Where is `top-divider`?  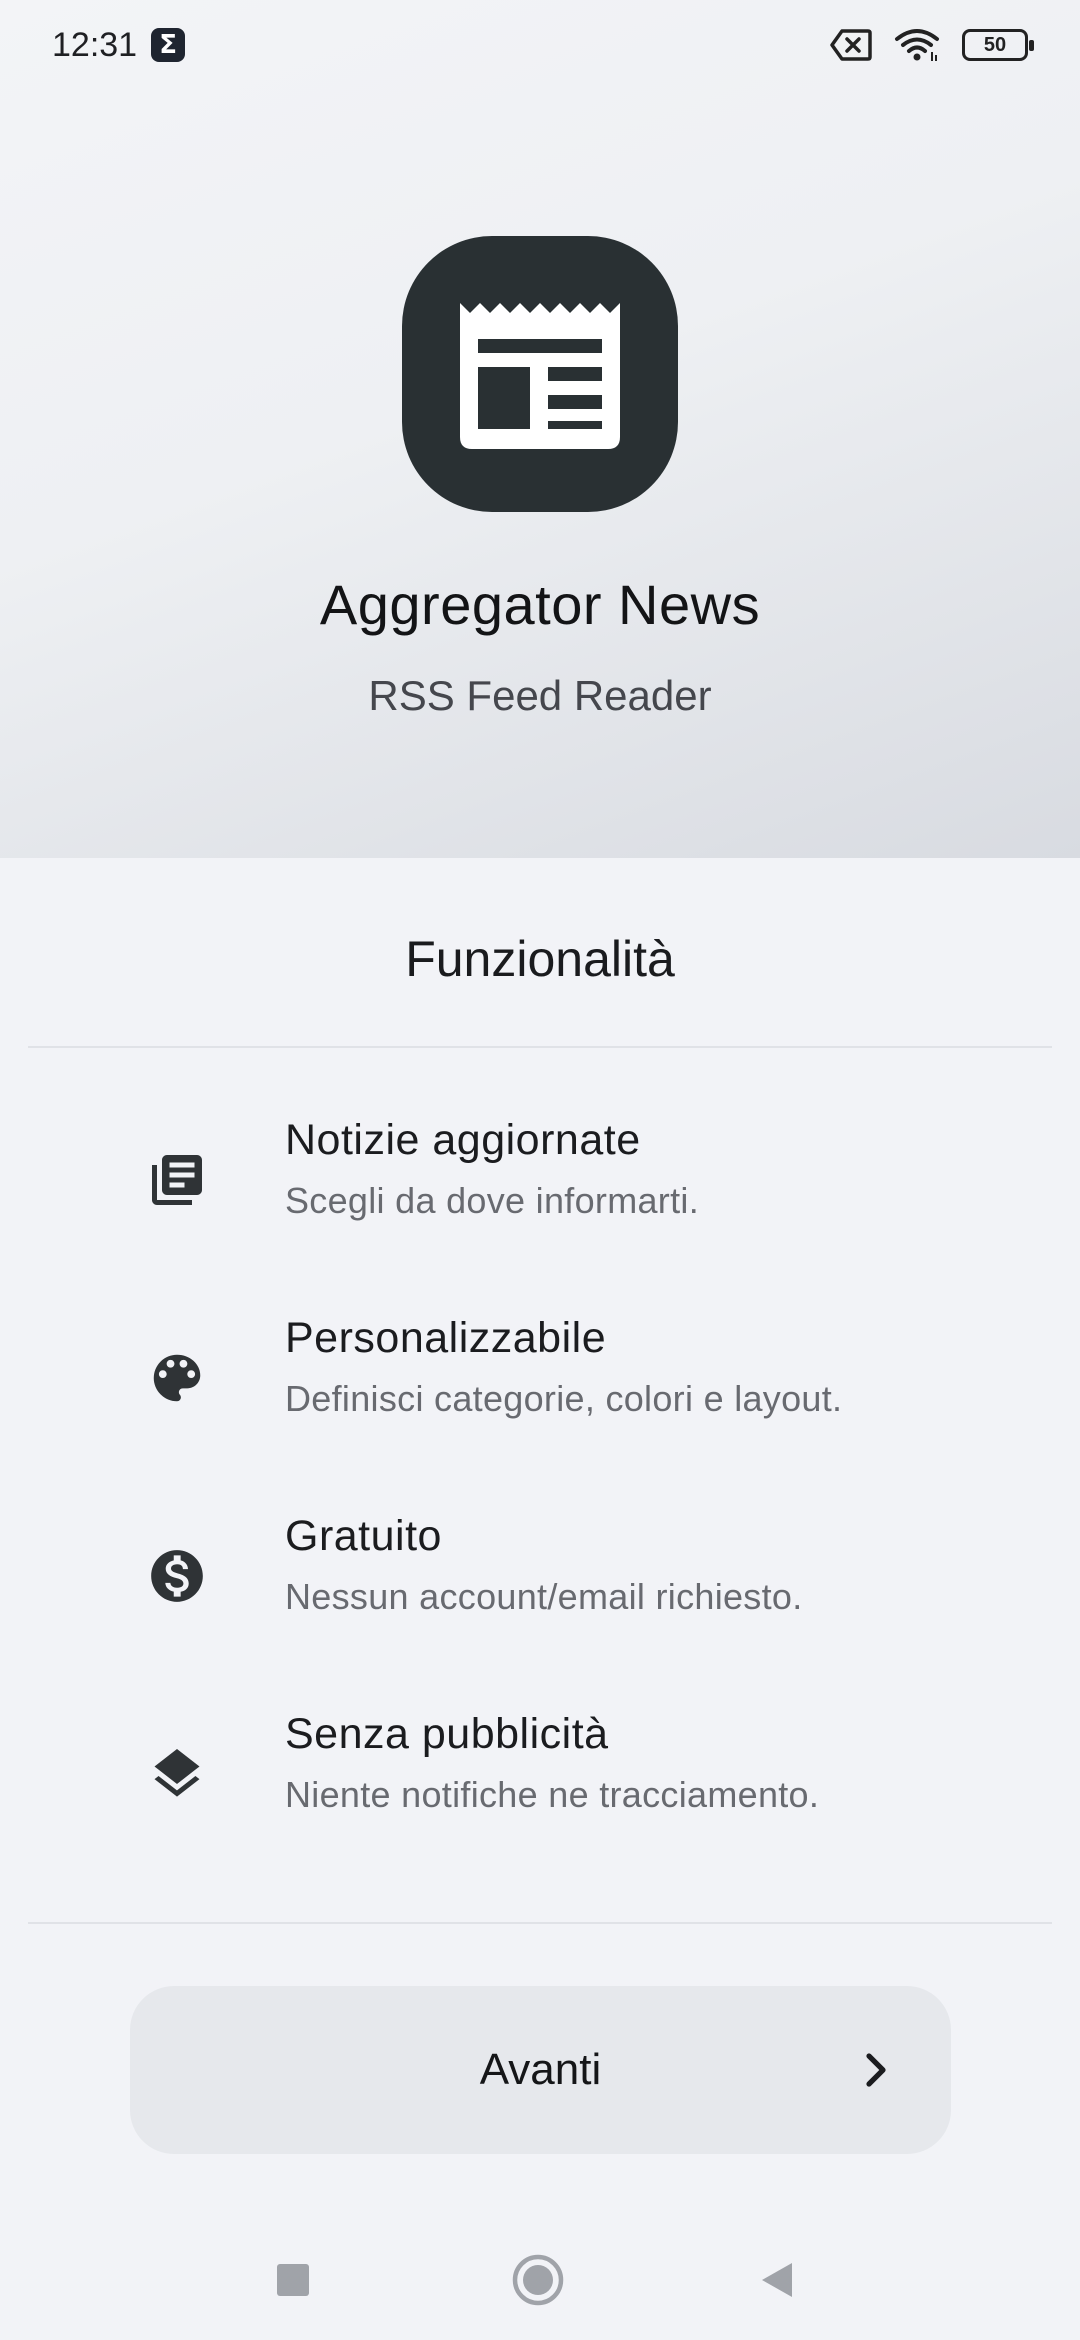
top-divider is located at coordinates (540, 1047).